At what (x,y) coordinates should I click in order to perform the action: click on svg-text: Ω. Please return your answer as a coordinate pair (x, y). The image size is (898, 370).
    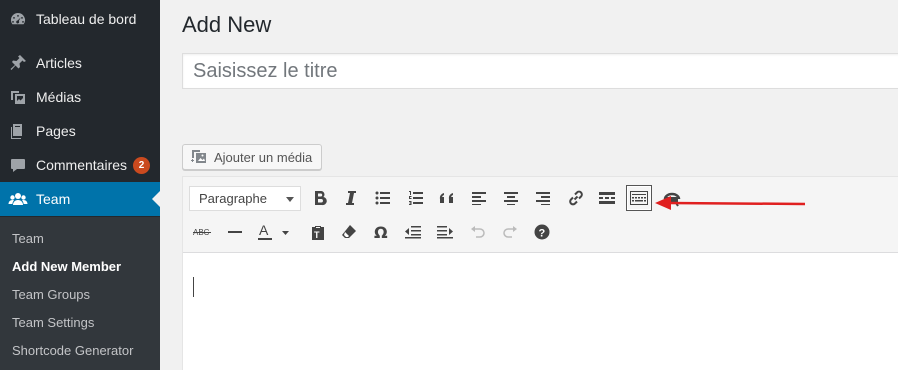
    Looking at the image, I should click on (381, 232).